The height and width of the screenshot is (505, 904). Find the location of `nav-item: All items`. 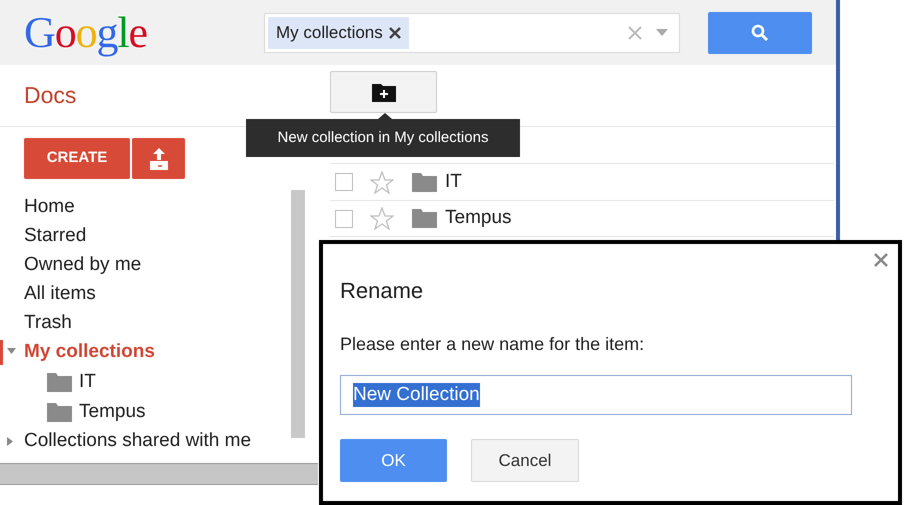

nav-item: All items is located at coordinates (60, 294).